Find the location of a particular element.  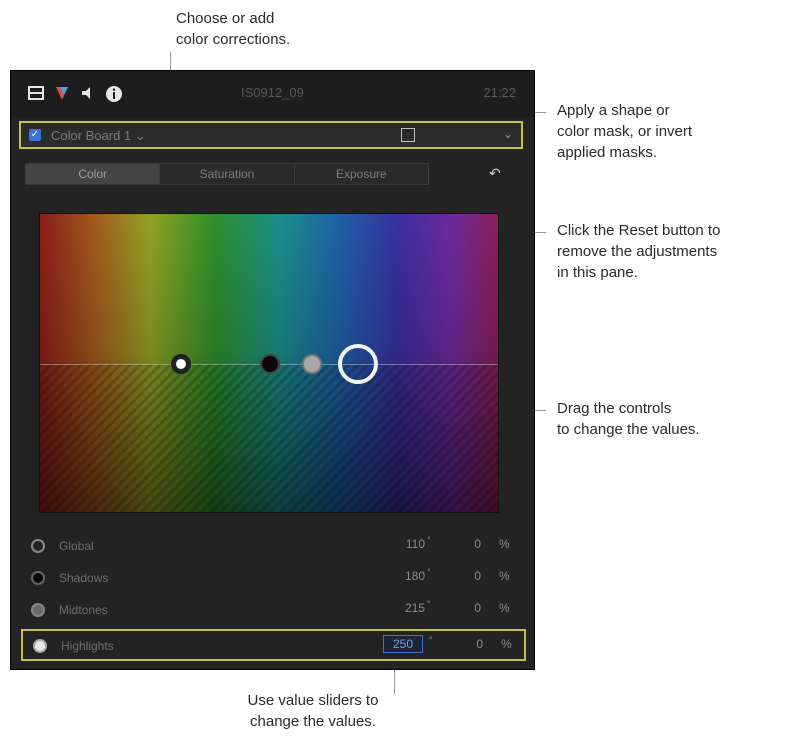

puck-highlights is located at coordinates (358, 364).